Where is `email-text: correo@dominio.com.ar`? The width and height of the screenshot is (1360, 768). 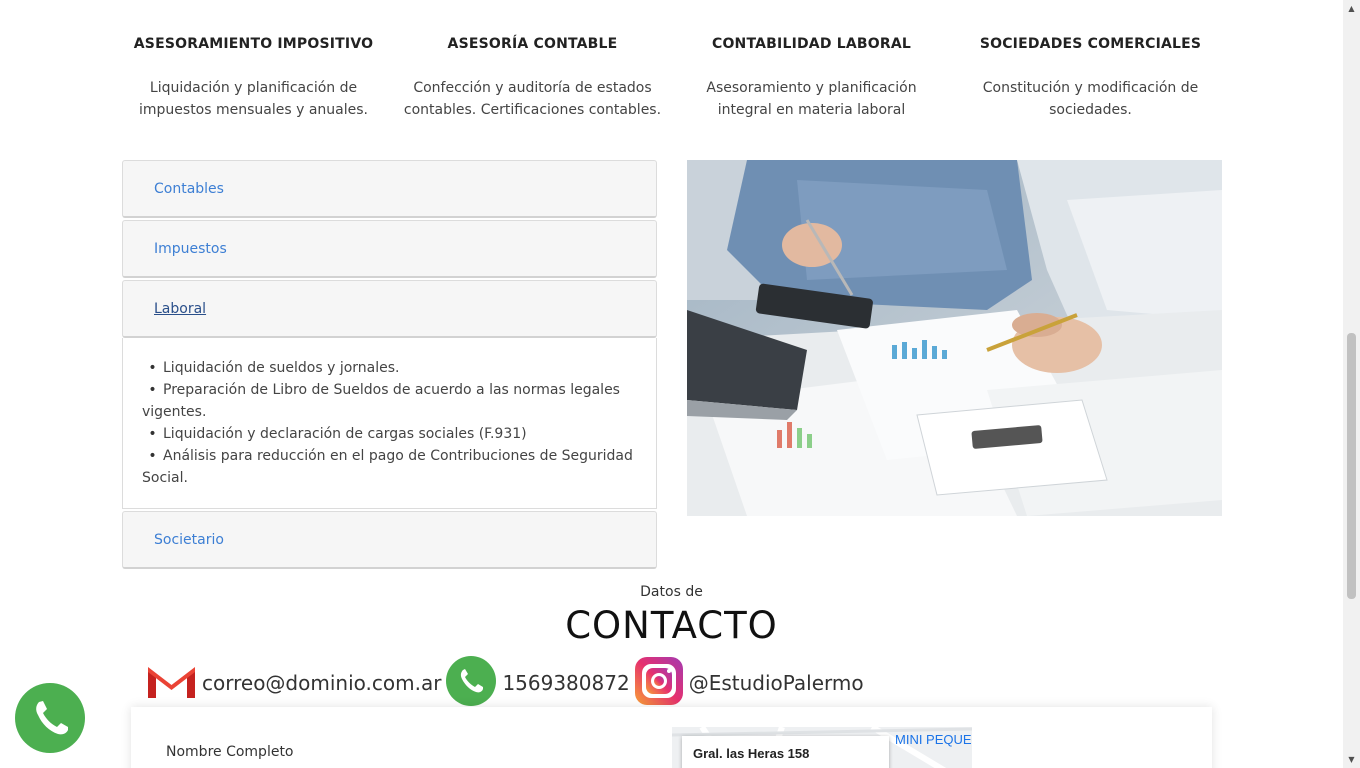
email-text: correo@dominio.com.ar is located at coordinates (321, 683).